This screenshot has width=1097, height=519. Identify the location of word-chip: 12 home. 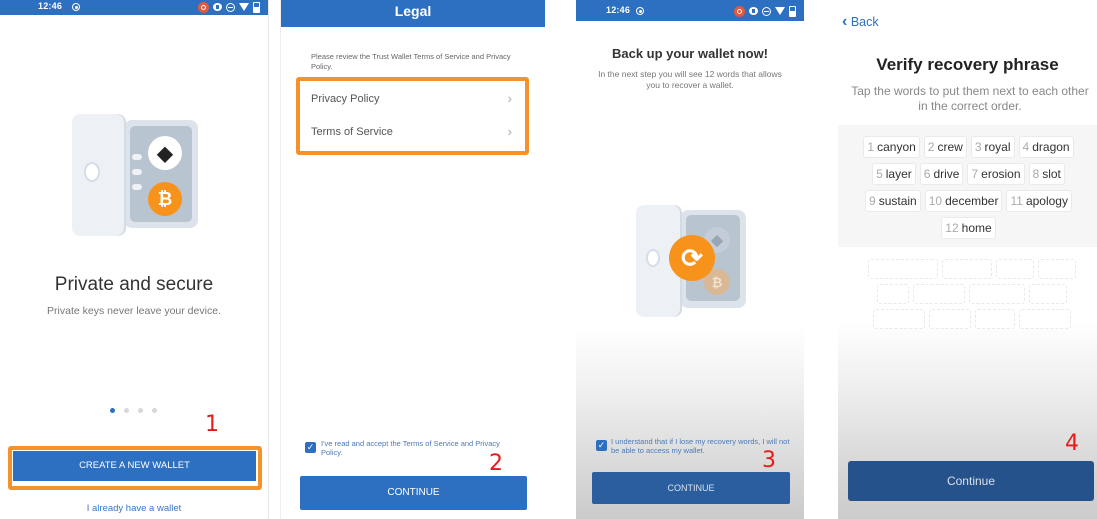
(968, 228).